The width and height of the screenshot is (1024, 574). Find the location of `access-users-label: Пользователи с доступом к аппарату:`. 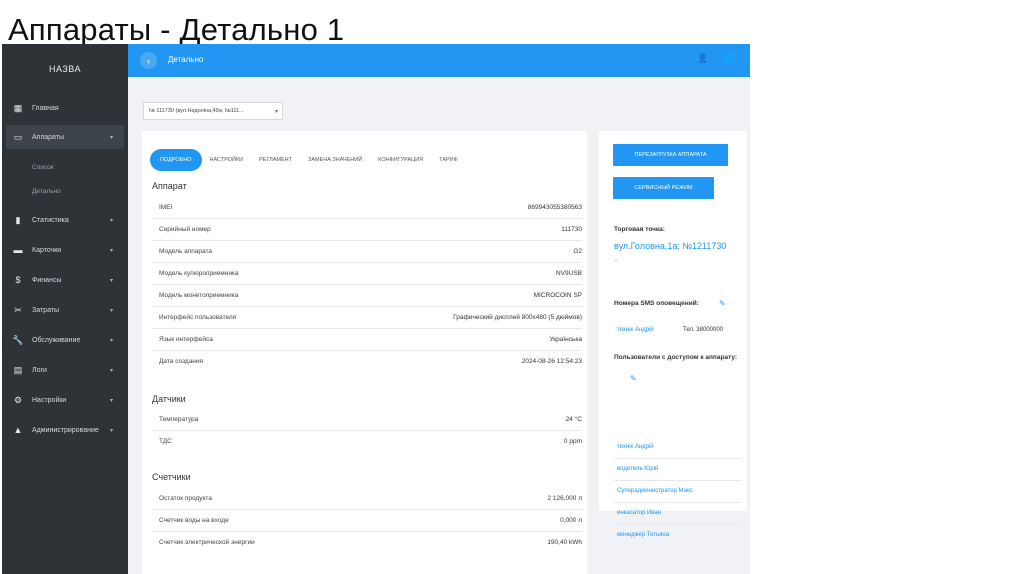

access-users-label: Пользователи с доступом к аппарату: is located at coordinates (676, 357).